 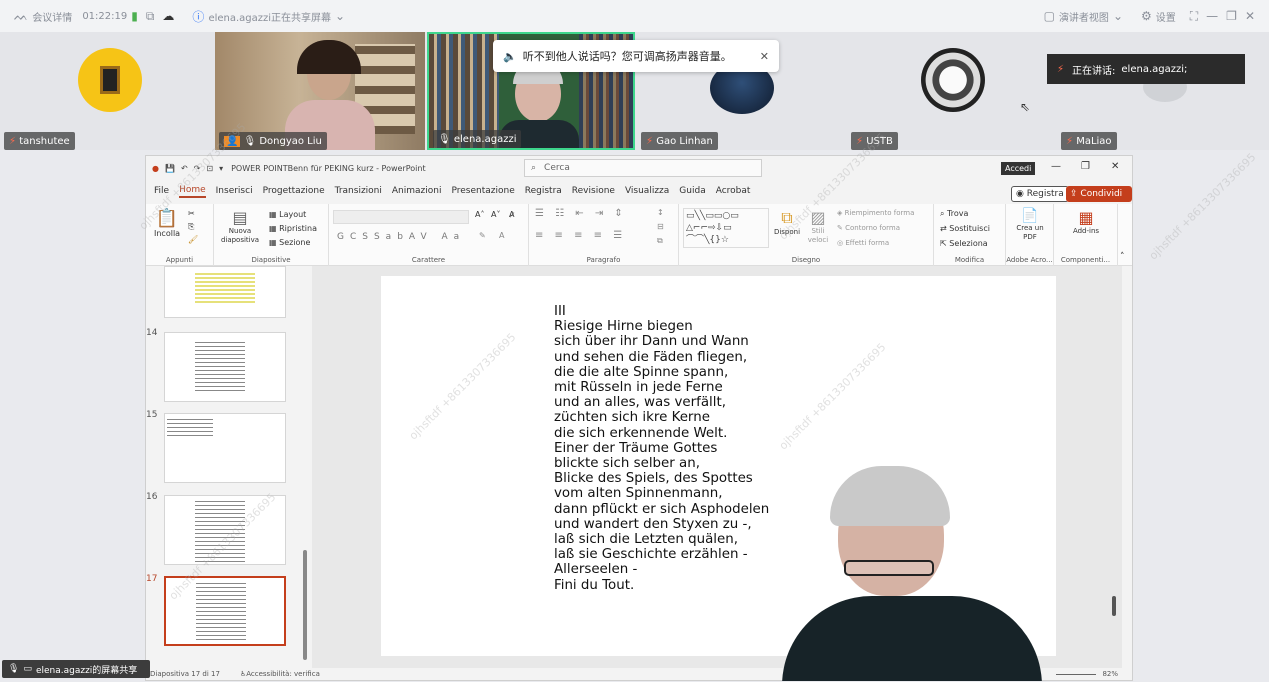 I want to click on layout-button: ▦ Layout, so click(x=287, y=214).